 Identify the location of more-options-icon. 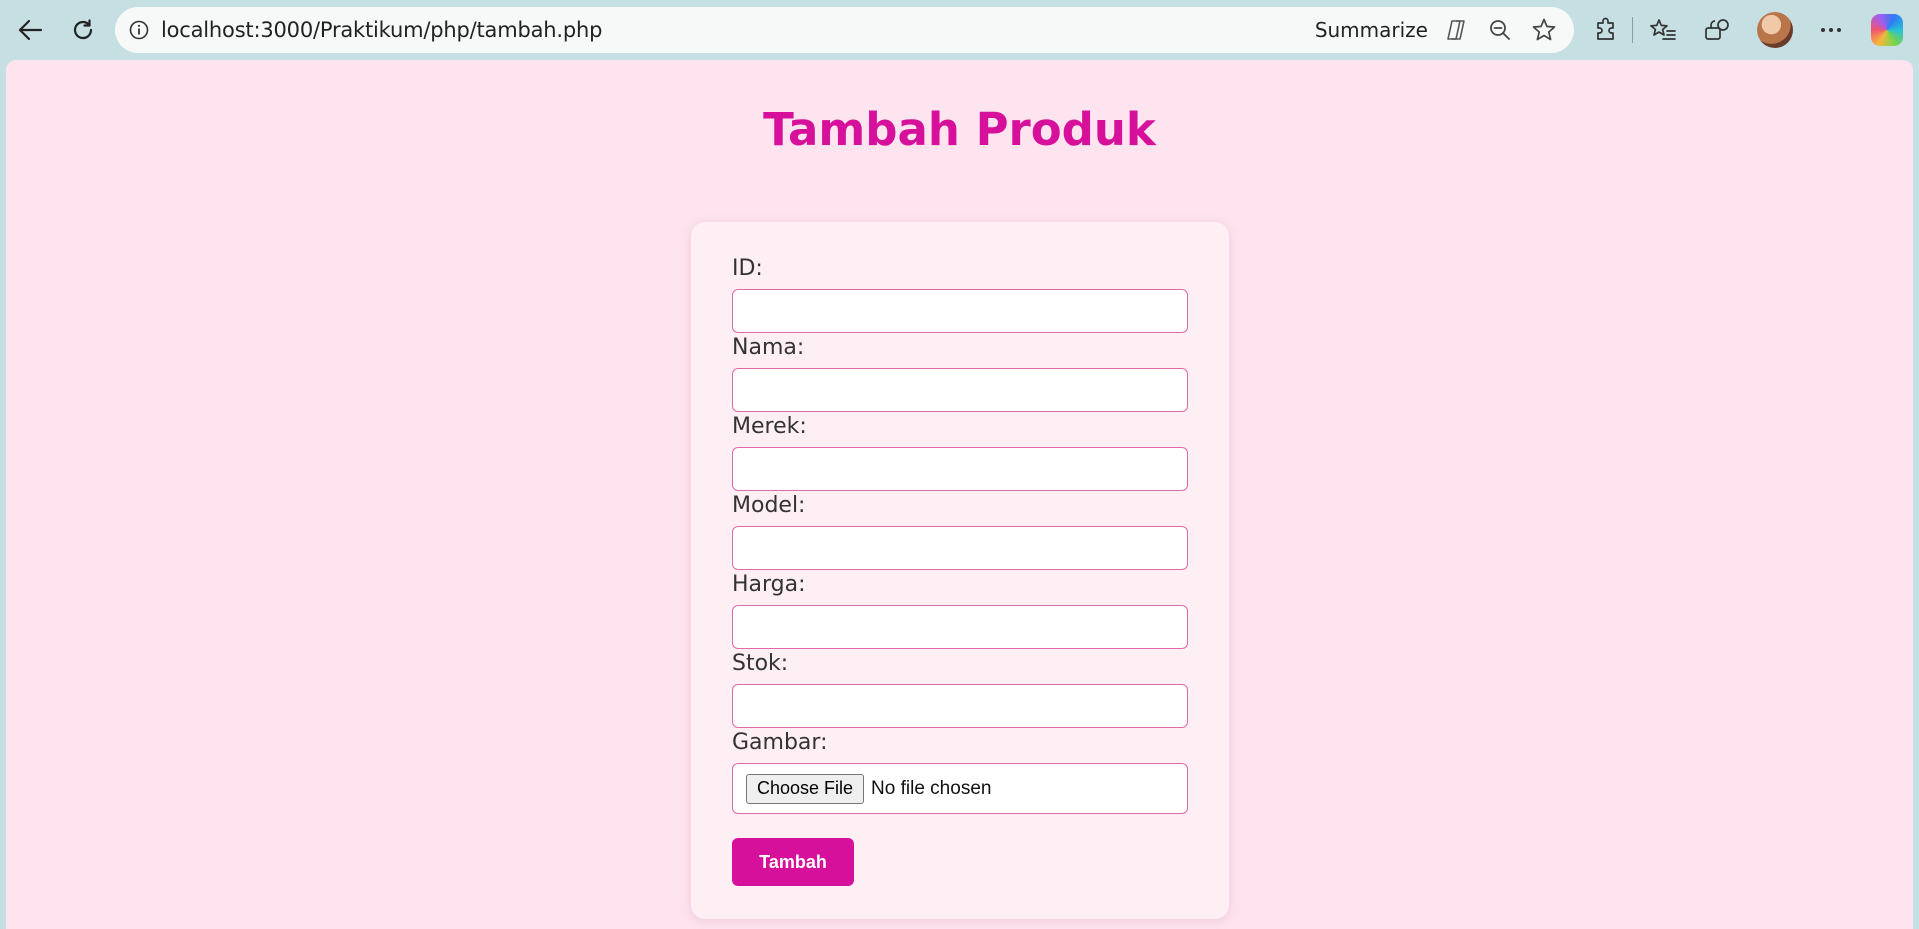
(1831, 30).